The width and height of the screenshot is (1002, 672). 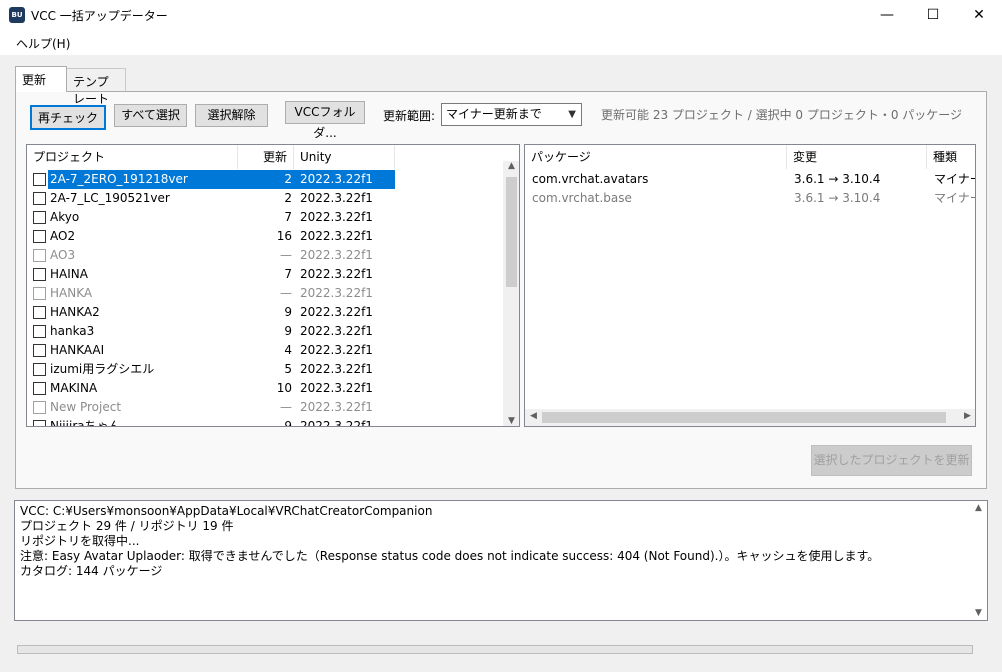 I want to click on project-name: HANKA2, so click(x=75, y=312).